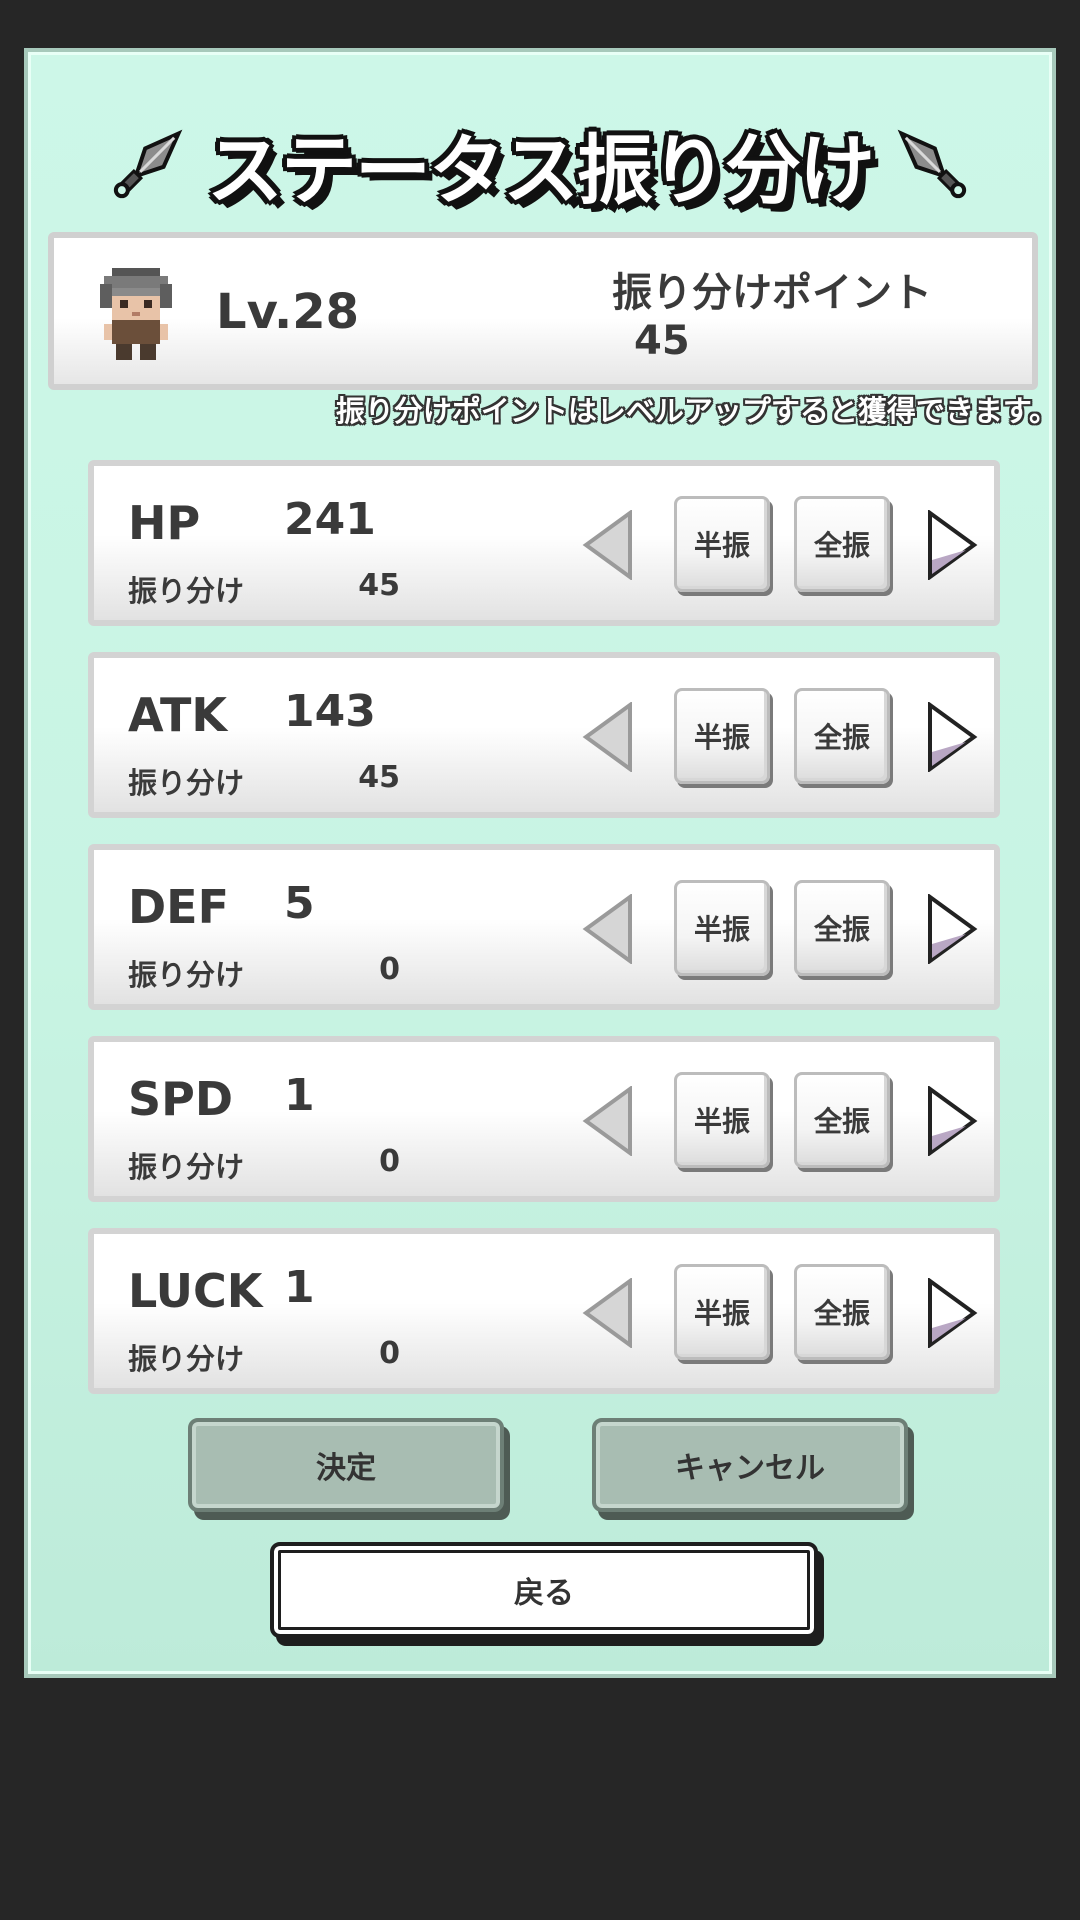 The image size is (1080, 1920). I want to click on stat-row-spd: SPD 1 振り分け 0 半振 全振, so click(544, 1119).